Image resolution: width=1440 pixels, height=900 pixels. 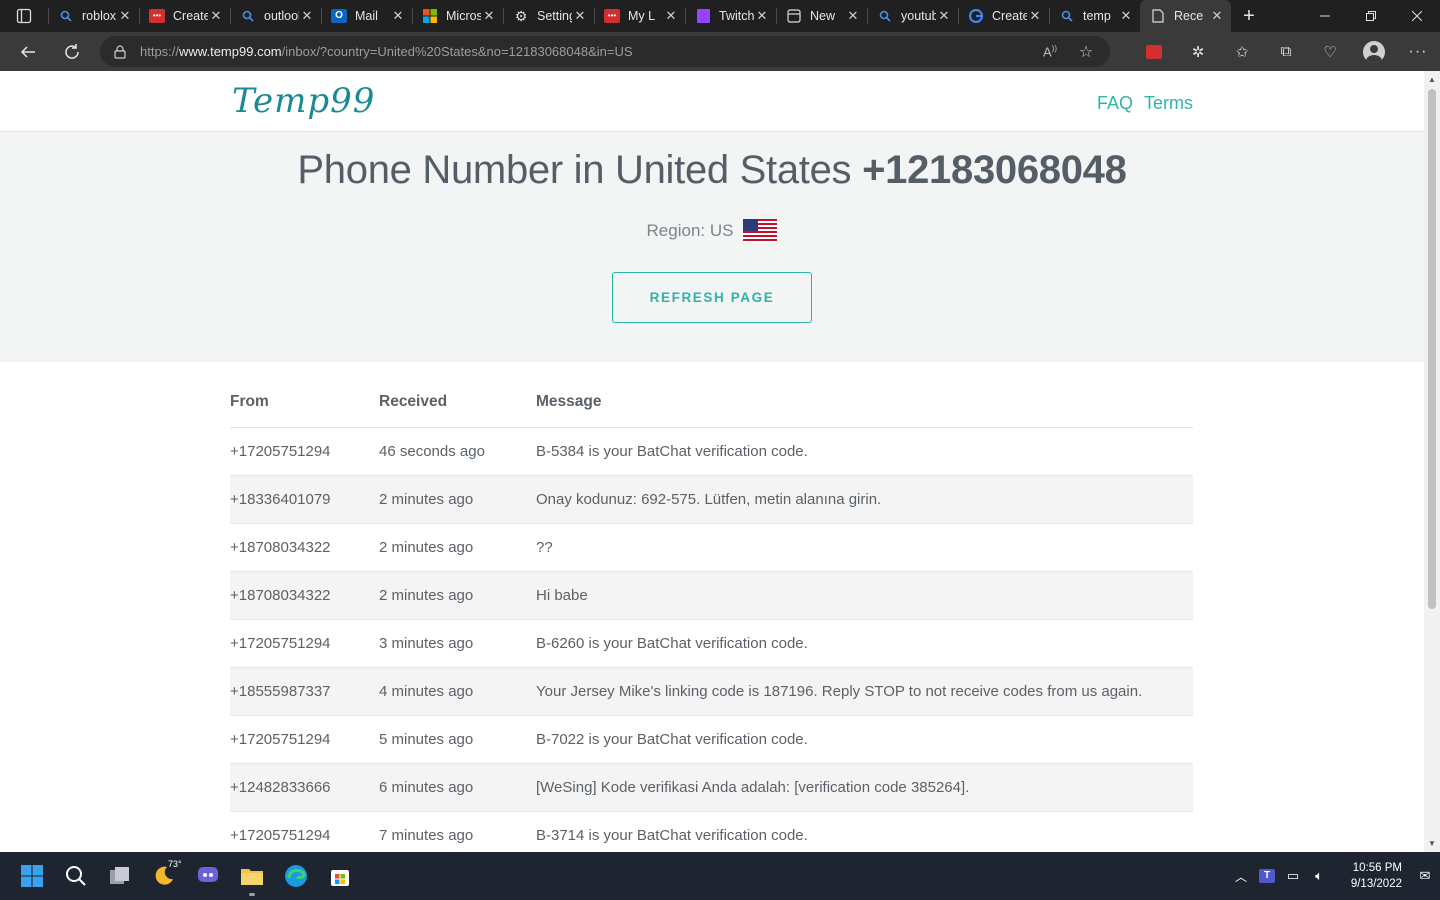 What do you see at coordinates (340, 876) in the screenshot?
I see `microsoft-store-button` at bounding box center [340, 876].